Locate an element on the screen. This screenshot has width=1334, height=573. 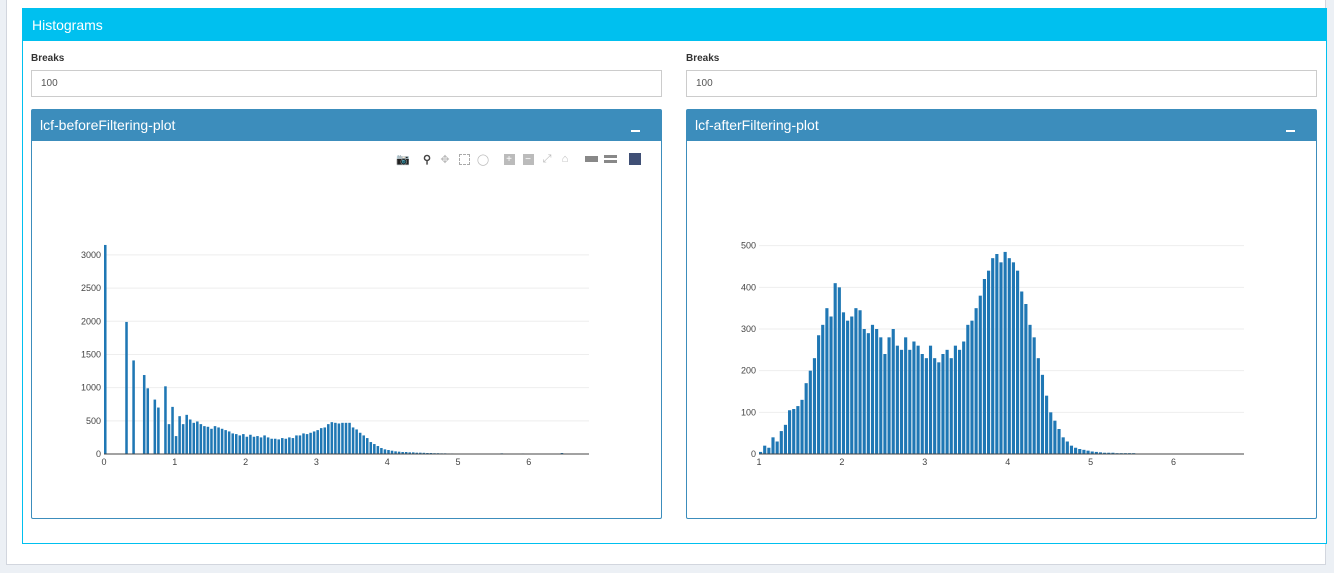
collapse-icon is located at coordinates (1291, 126).